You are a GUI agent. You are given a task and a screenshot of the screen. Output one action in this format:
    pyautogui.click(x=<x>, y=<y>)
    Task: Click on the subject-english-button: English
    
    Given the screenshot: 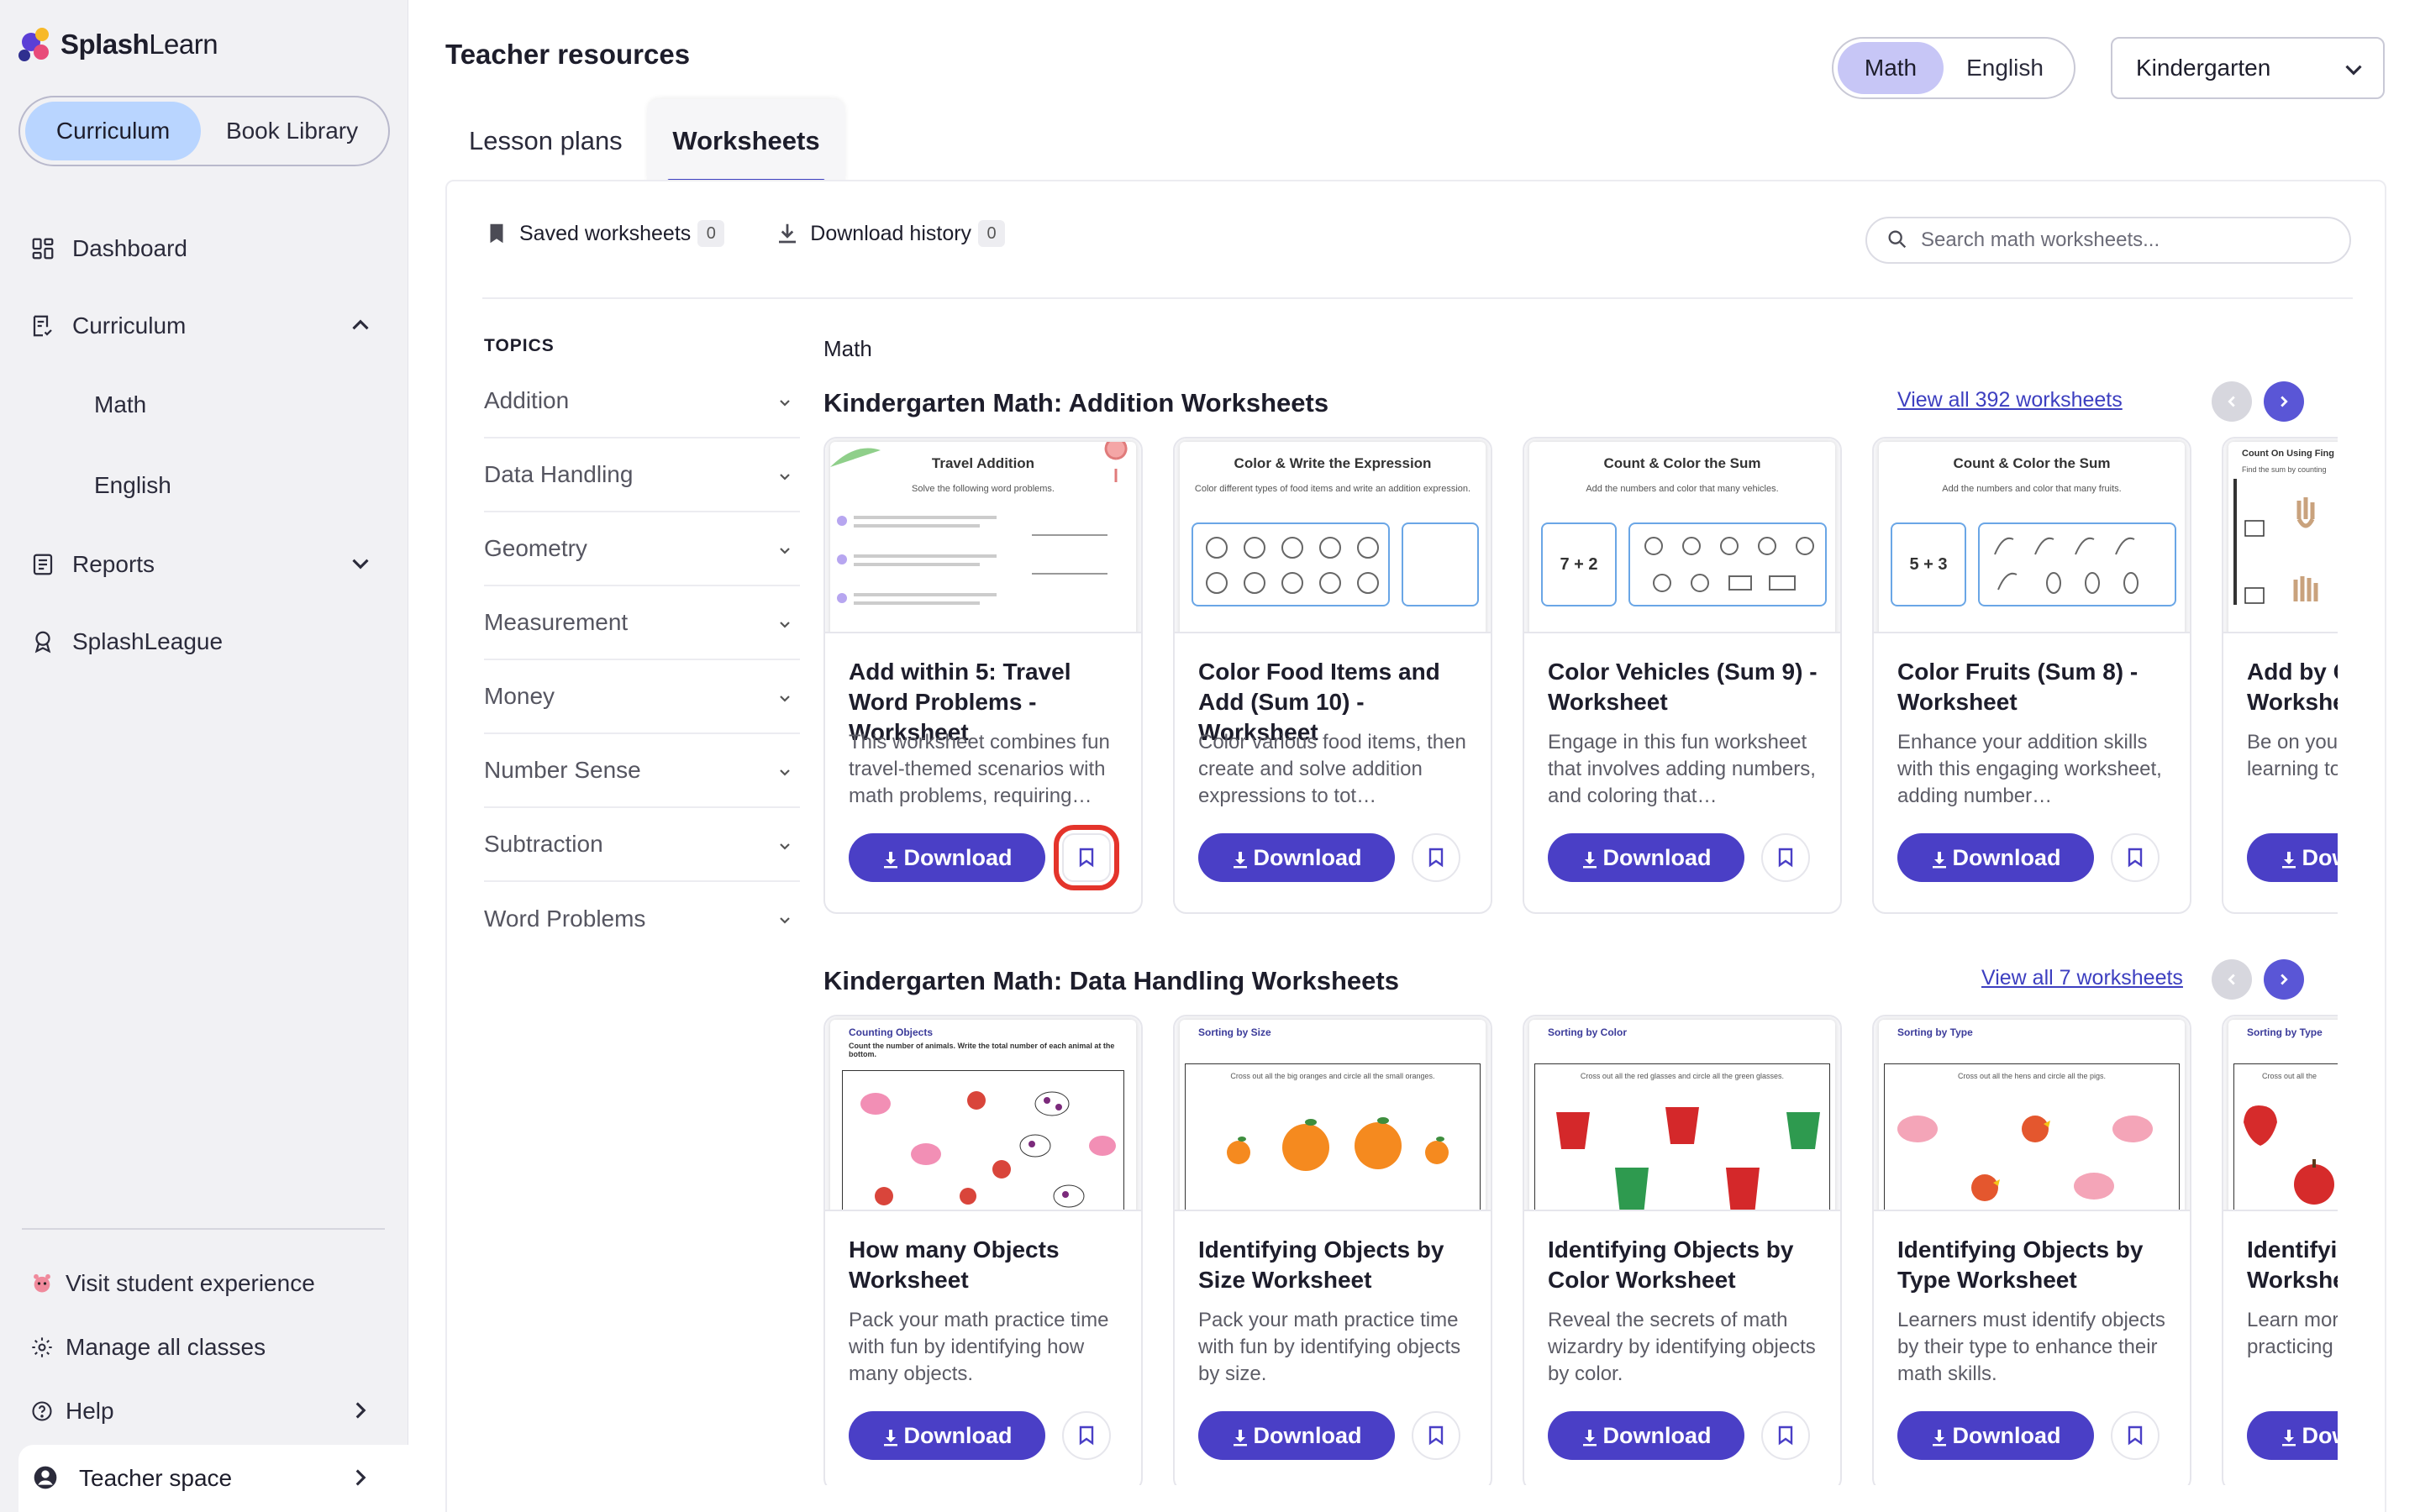 What is the action you would take?
    pyautogui.click(x=2005, y=68)
    